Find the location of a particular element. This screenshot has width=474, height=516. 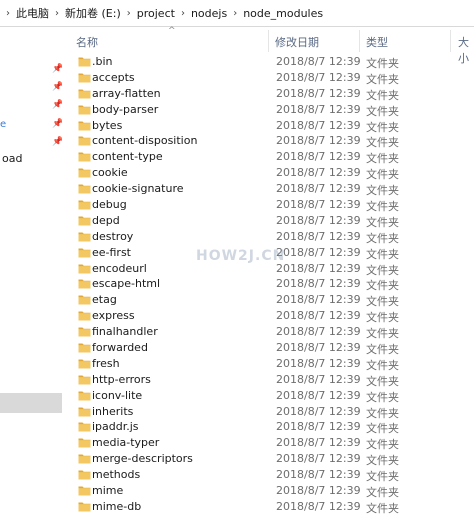

file-row: forwarded 2018/8/7 12:39 文件夹 is located at coordinates (268, 348).